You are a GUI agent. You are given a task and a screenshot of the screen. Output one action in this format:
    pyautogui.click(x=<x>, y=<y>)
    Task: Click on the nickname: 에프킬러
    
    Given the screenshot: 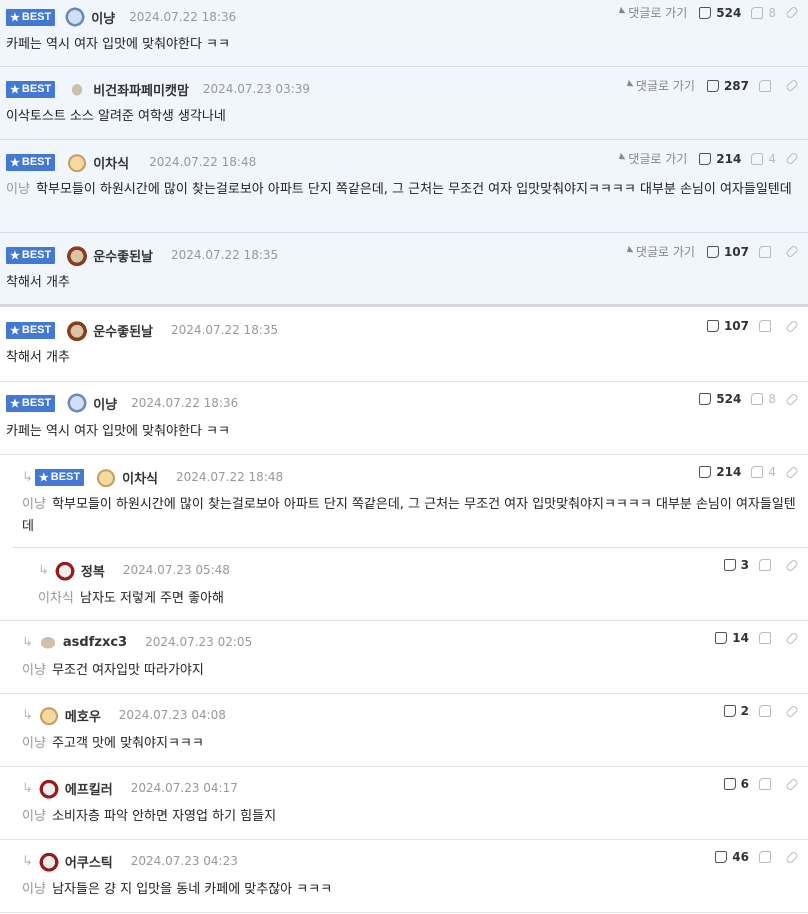 What is the action you would take?
    pyautogui.click(x=89, y=788)
    